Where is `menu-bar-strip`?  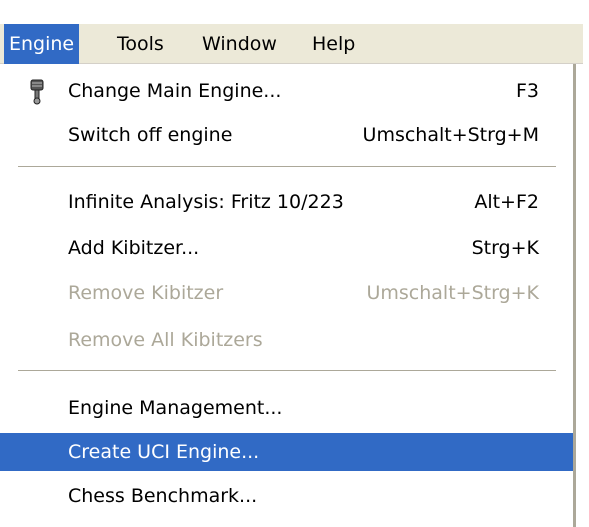 menu-bar-strip is located at coordinates (294, 44).